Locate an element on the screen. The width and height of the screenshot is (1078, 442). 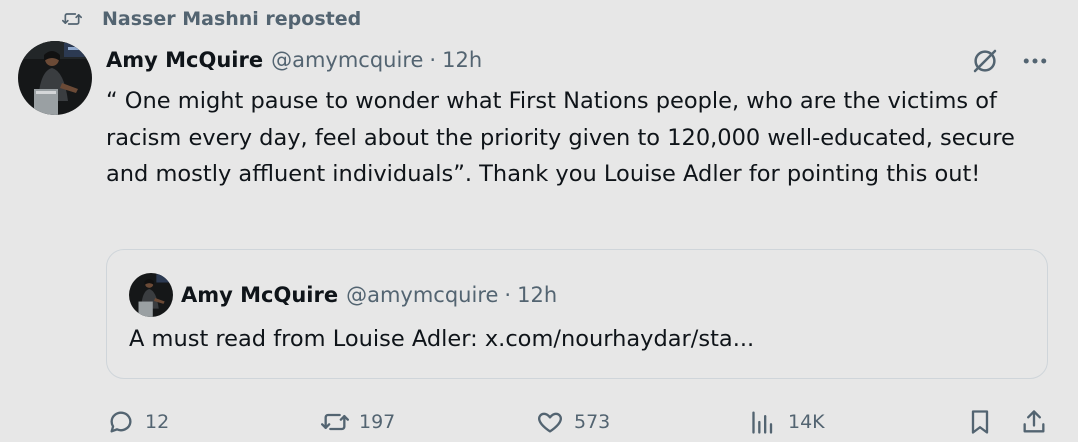
reply-button: 12 is located at coordinates (138, 422).